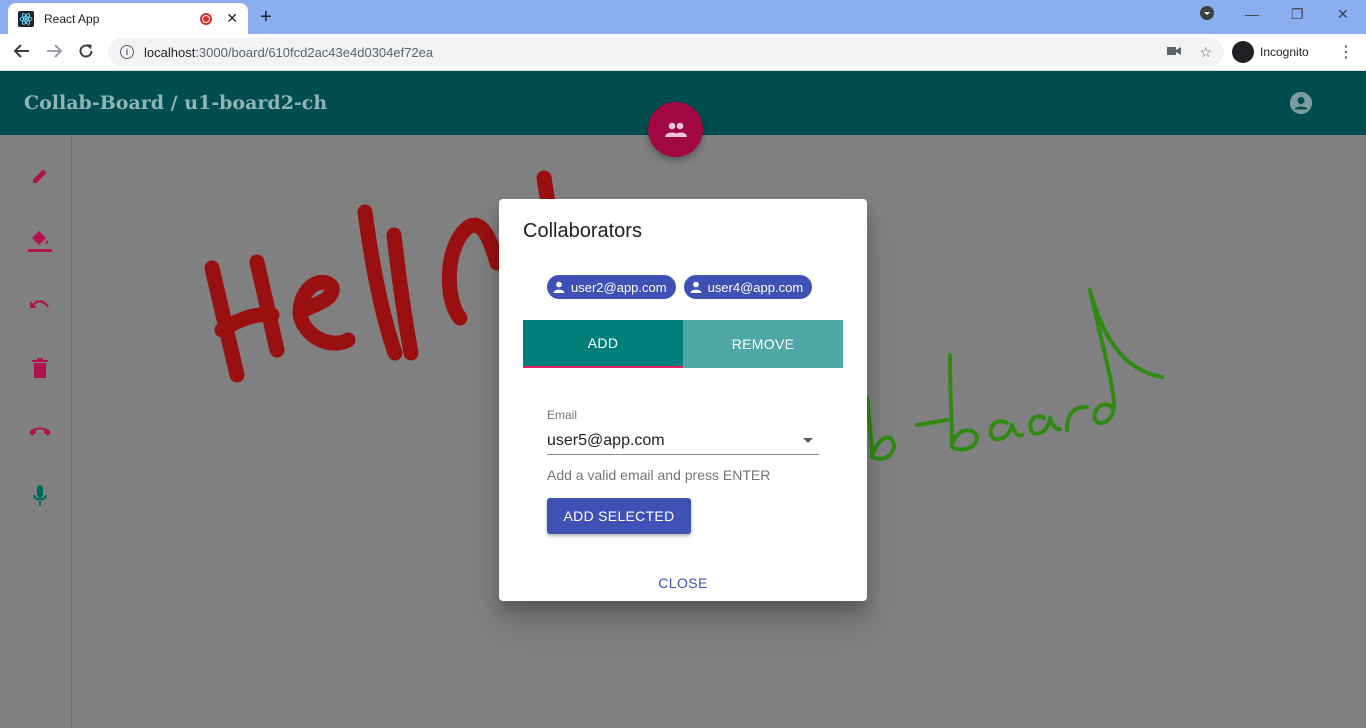  Describe the element at coordinates (683, 17) in the screenshot. I see `browser-tabbar: React App ✕ + — ❐ ✕` at that location.